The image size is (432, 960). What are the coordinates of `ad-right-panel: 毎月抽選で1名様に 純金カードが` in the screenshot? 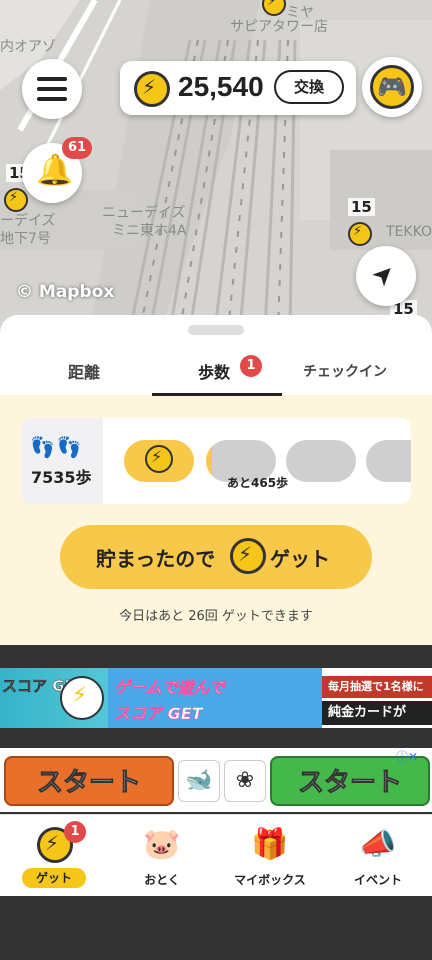 It's located at (377, 698).